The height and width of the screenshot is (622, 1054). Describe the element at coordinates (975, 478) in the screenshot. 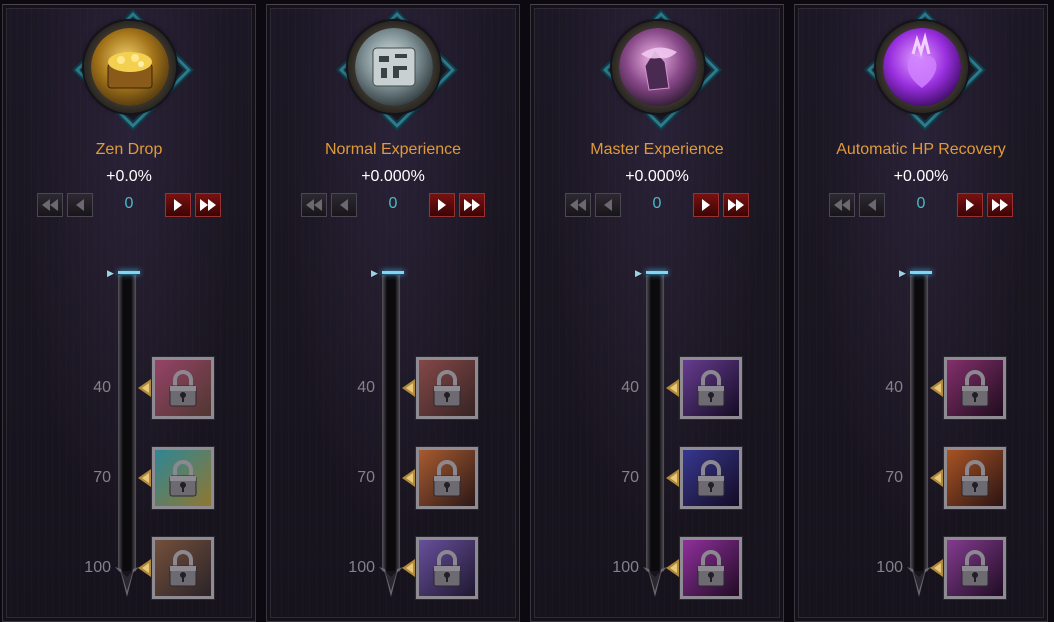

I see `locked-hp-reward-icon` at that location.